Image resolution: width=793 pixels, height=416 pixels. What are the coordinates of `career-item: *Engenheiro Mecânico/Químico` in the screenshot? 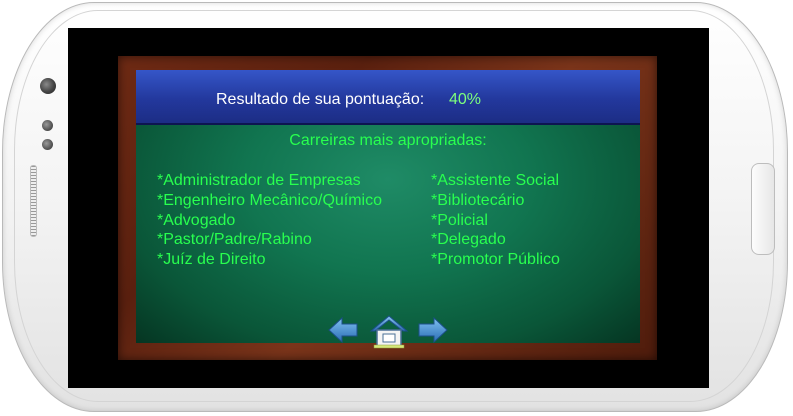 It's located at (270, 200).